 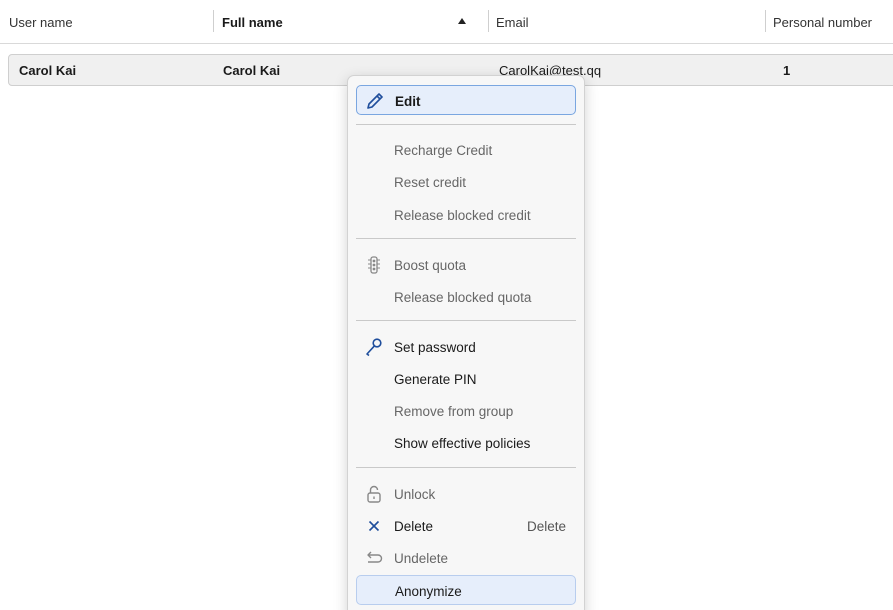 What do you see at coordinates (466, 590) in the screenshot?
I see `menu-item-anonymize: Anonymize` at bounding box center [466, 590].